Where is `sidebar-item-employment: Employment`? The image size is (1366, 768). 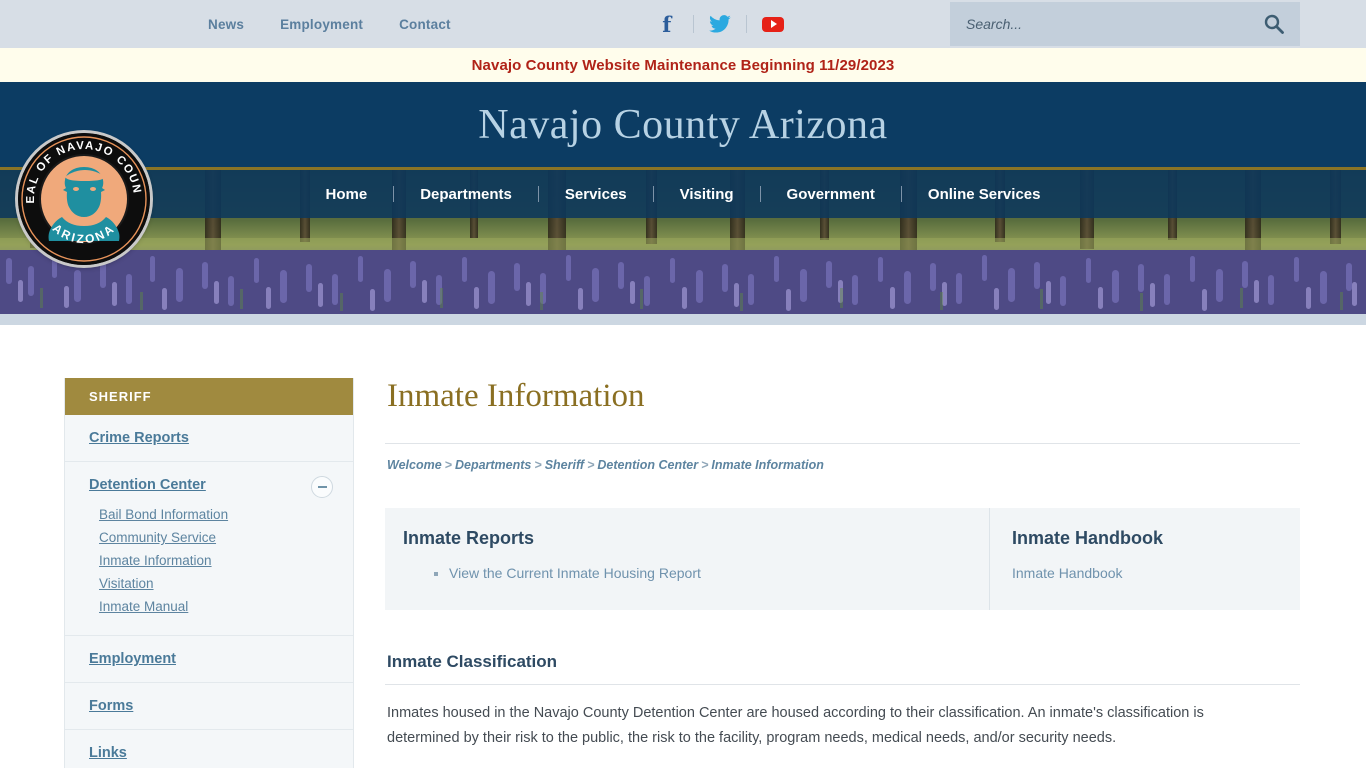 sidebar-item-employment: Employment is located at coordinates (209, 659).